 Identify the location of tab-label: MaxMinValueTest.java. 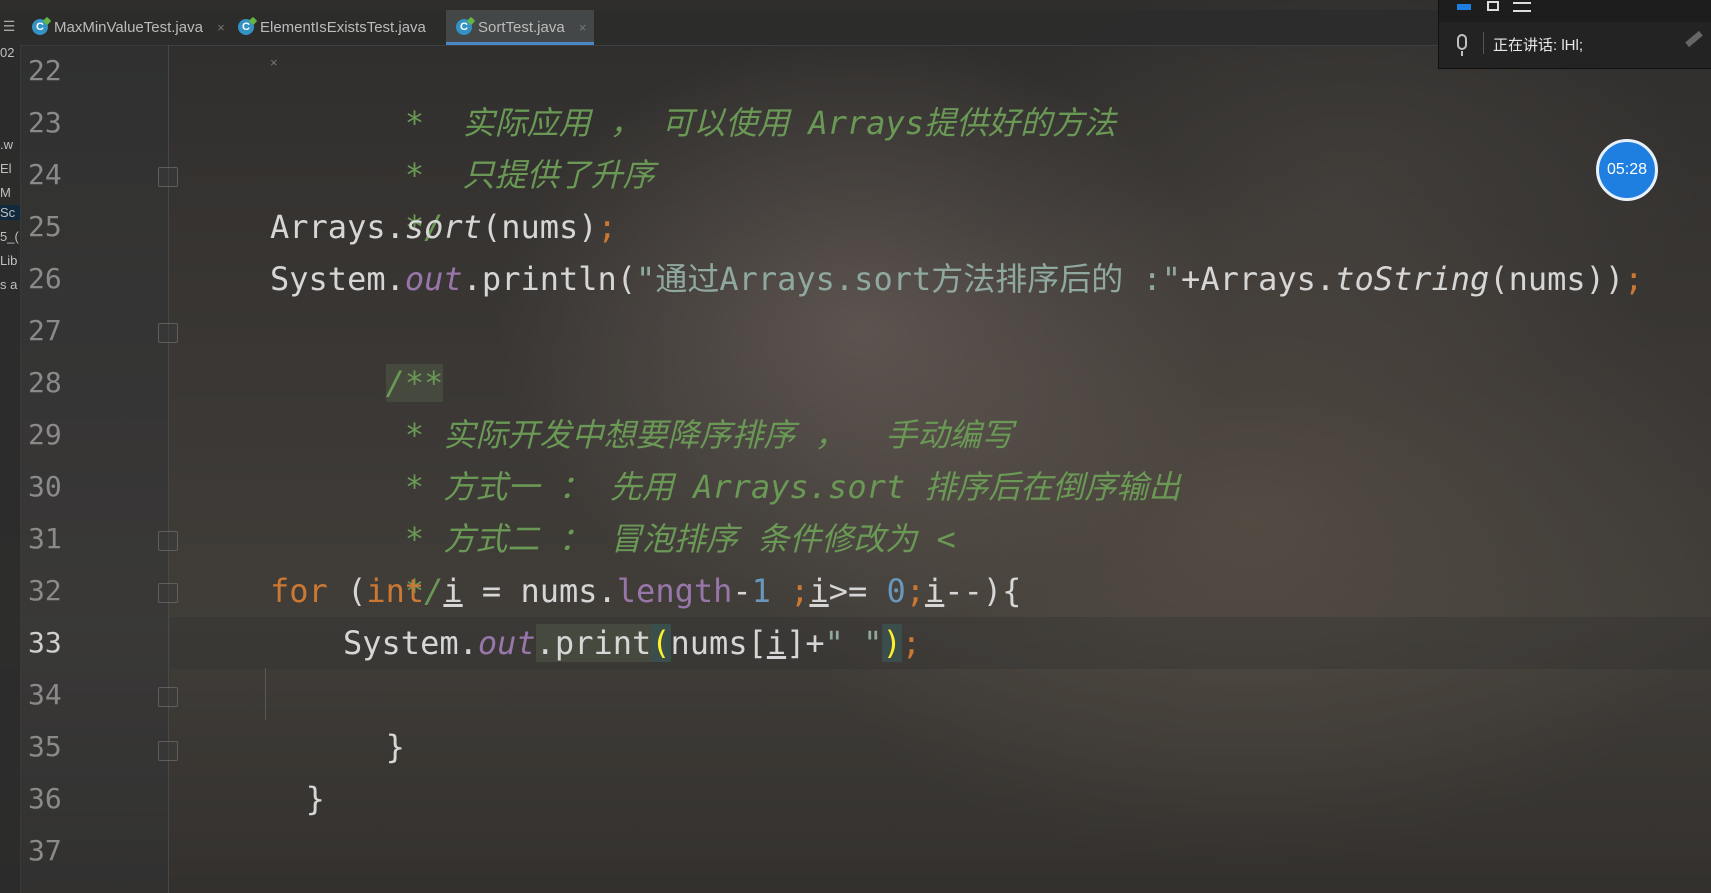
(128, 27).